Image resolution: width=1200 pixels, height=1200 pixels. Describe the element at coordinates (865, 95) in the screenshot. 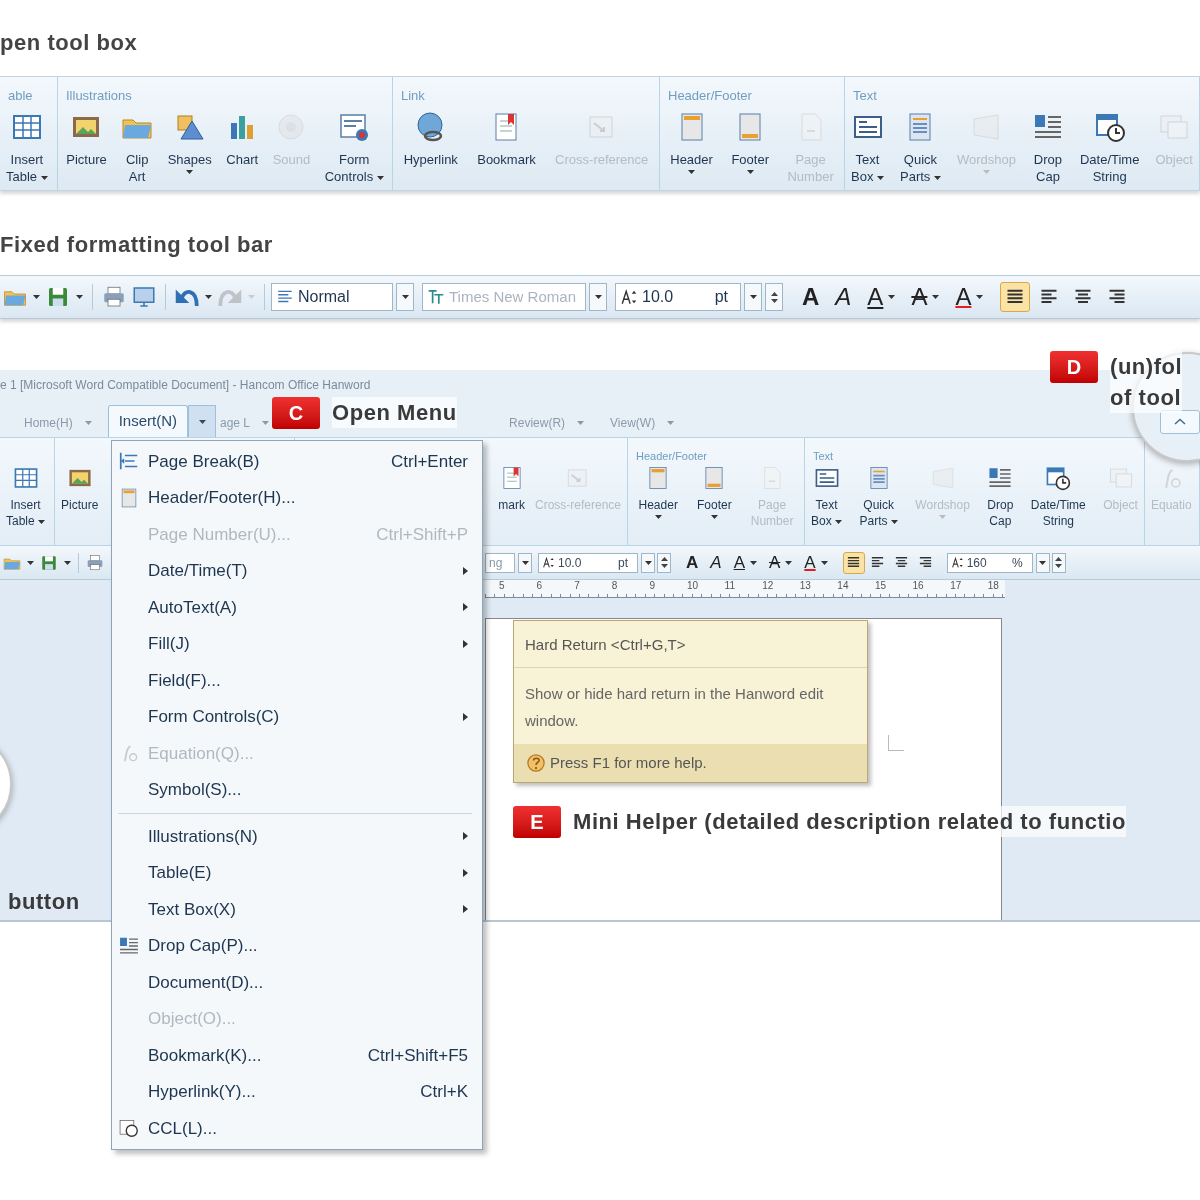

I see `group-title: Text` at that location.